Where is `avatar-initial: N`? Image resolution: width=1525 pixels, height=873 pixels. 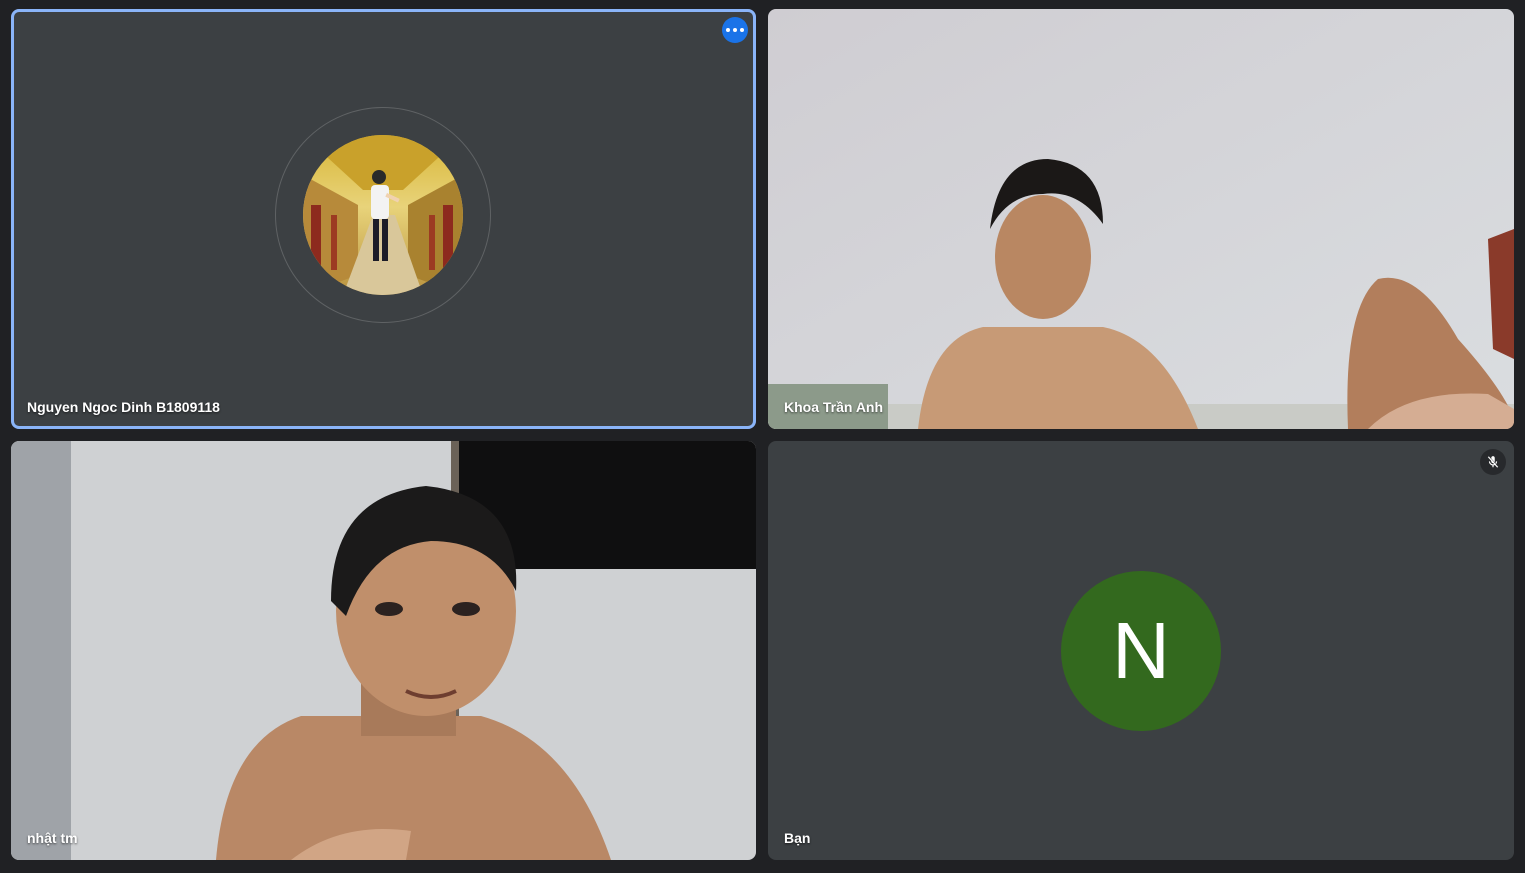 avatar-initial: N is located at coordinates (1141, 650).